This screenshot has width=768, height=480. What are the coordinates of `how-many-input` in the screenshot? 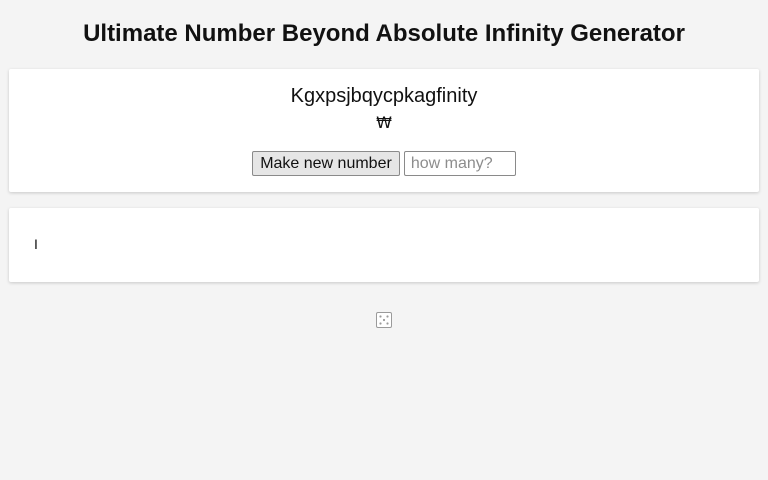 It's located at (459, 163).